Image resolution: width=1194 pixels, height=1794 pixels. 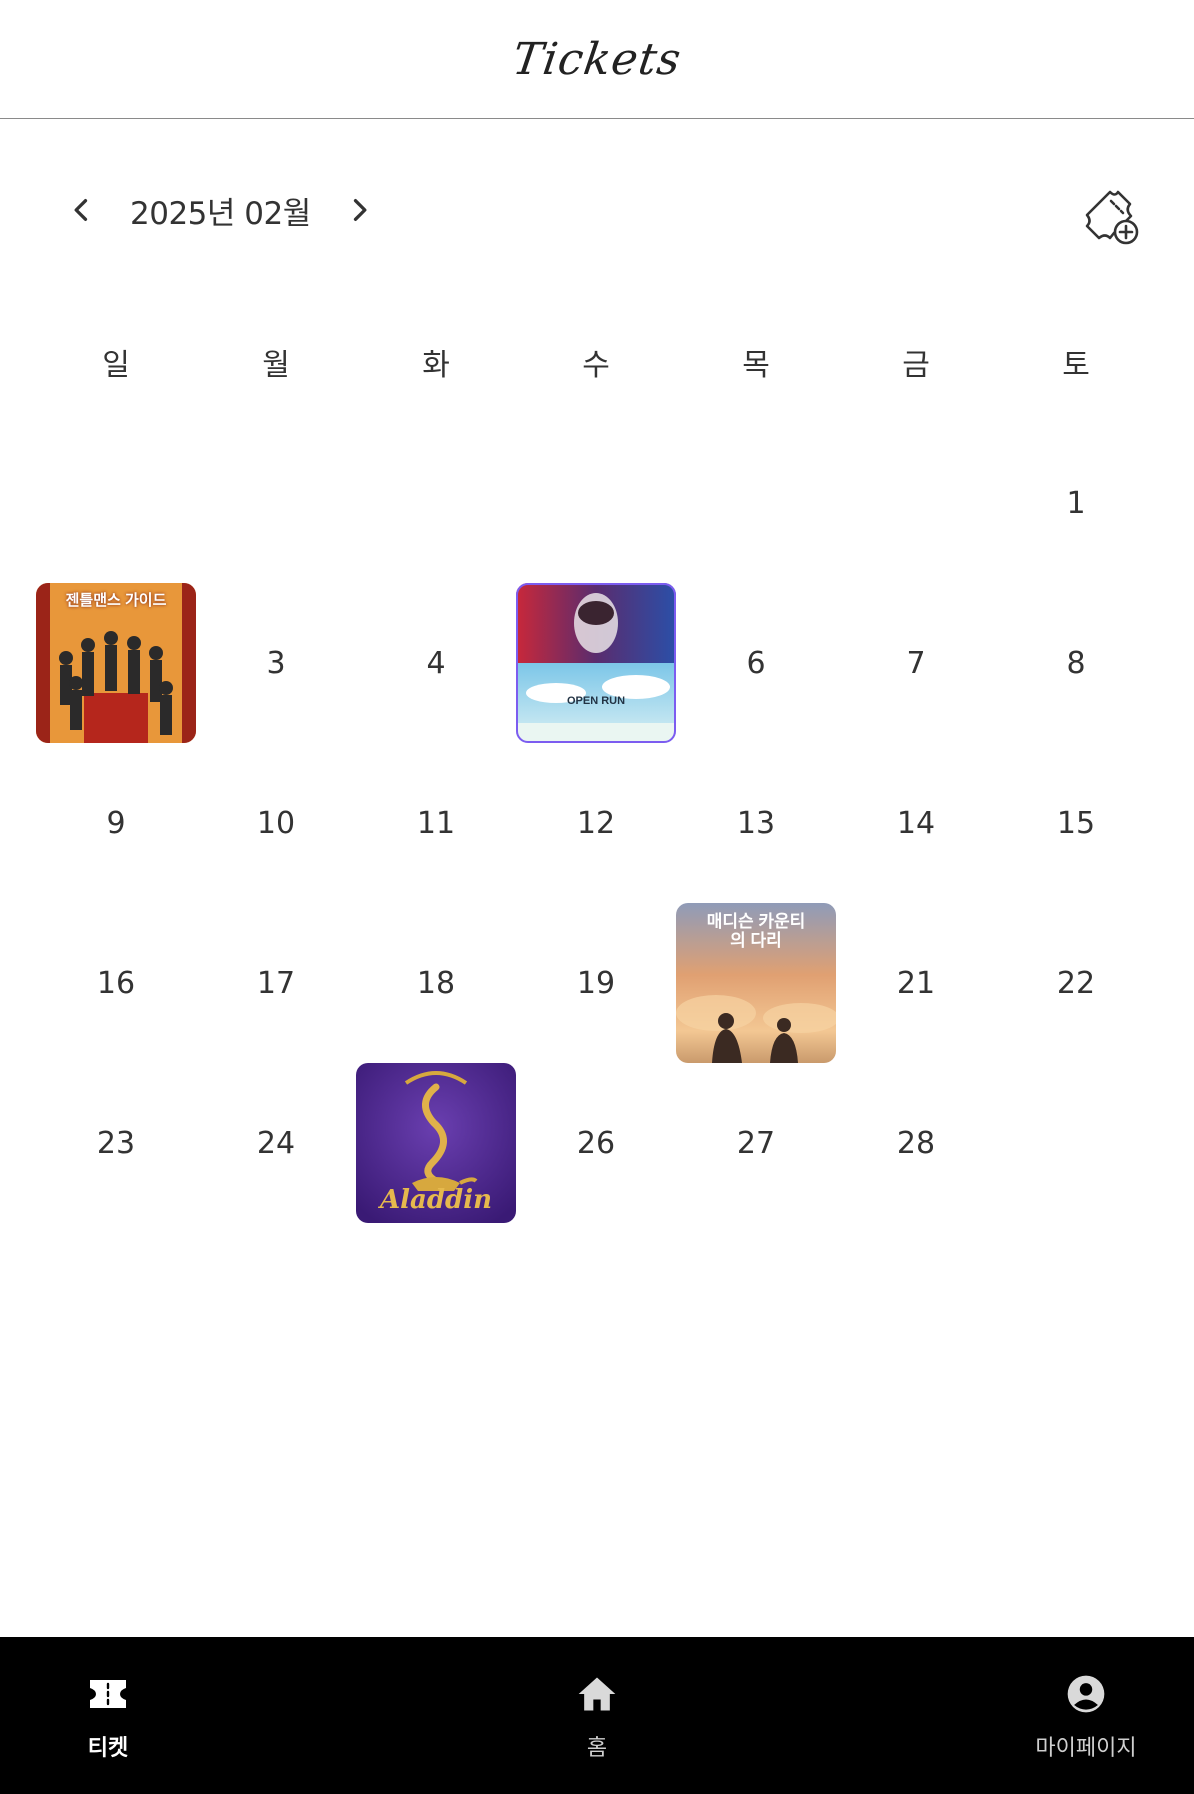 I want to click on prev-month-button, so click(x=82, y=210).